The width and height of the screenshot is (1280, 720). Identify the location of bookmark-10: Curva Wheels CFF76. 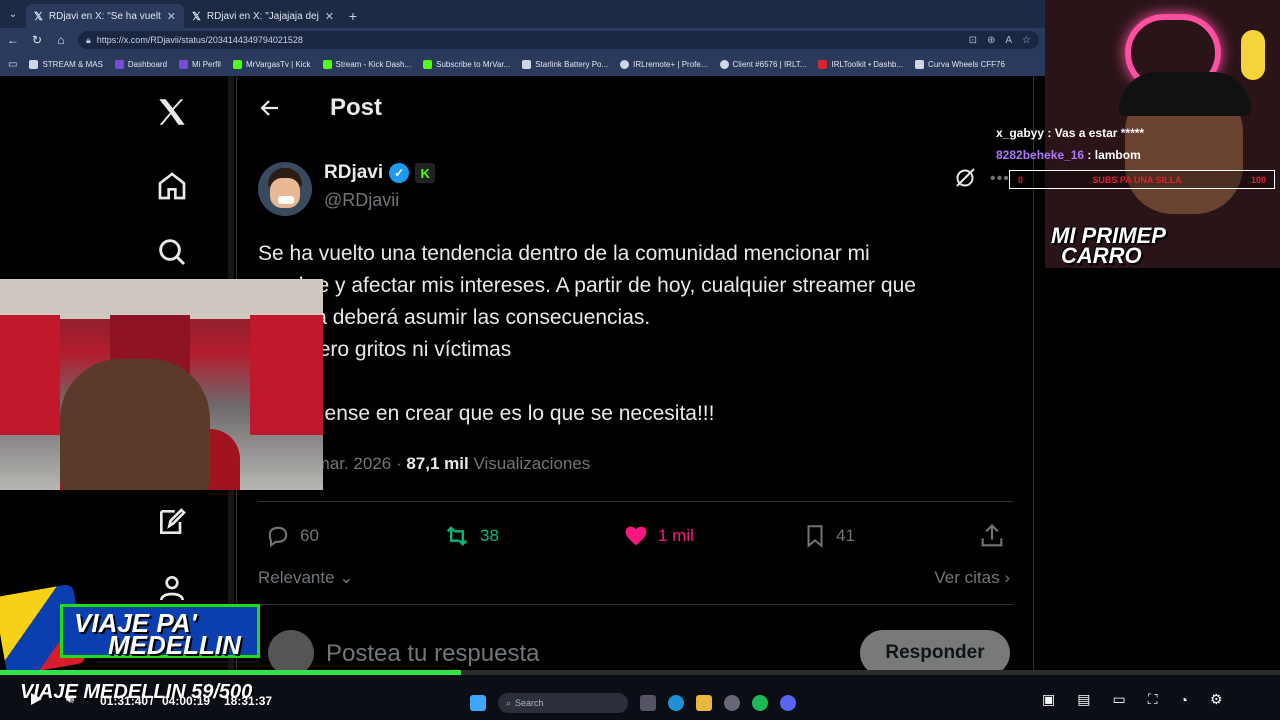
(960, 64).